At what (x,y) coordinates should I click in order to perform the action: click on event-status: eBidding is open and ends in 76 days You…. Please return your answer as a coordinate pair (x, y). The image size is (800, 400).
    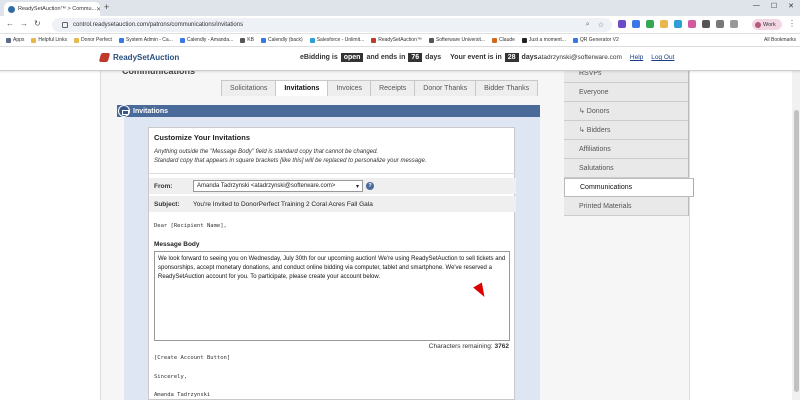
    Looking at the image, I should click on (419, 57).